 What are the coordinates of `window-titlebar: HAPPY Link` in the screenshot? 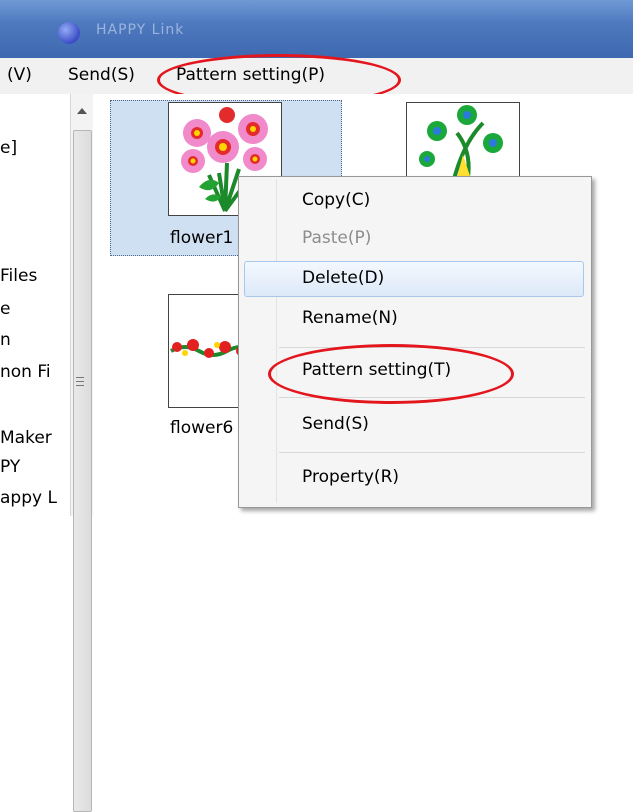 It's located at (316, 29).